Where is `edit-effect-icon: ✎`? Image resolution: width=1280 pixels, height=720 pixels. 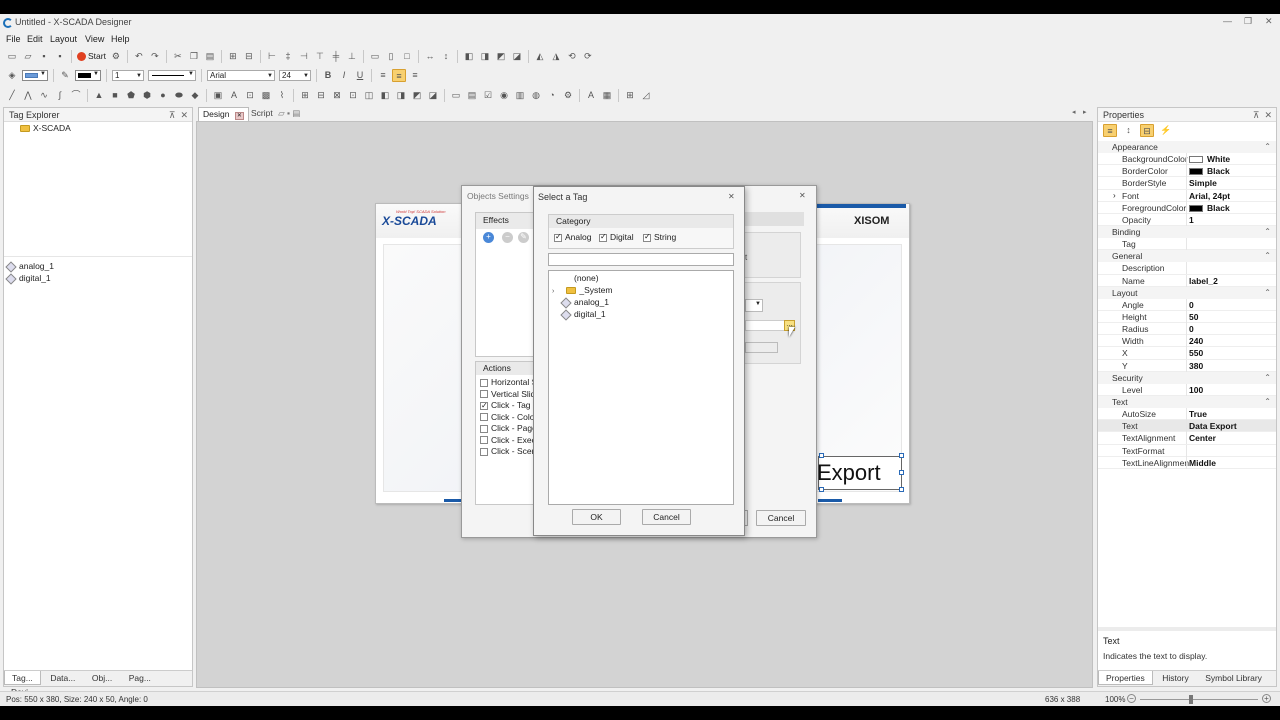 edit-effect-icon: ✎ is located at coordinates (523, 237).